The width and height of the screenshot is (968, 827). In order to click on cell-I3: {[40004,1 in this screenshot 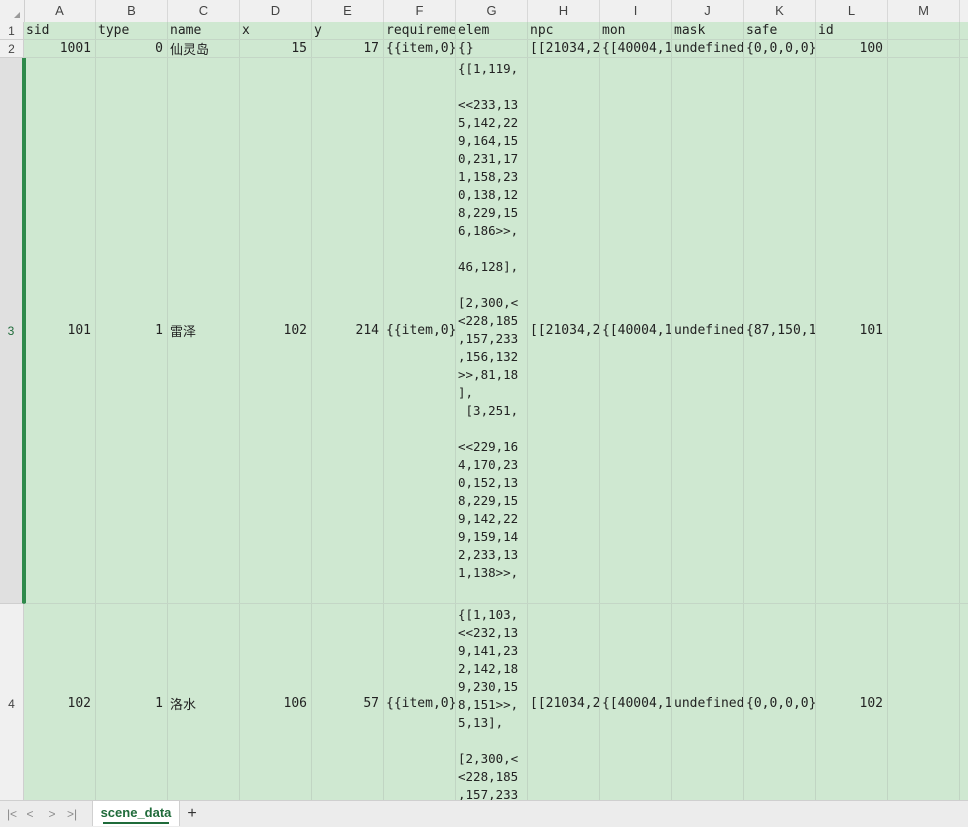, I will do `click(636, 330)`.